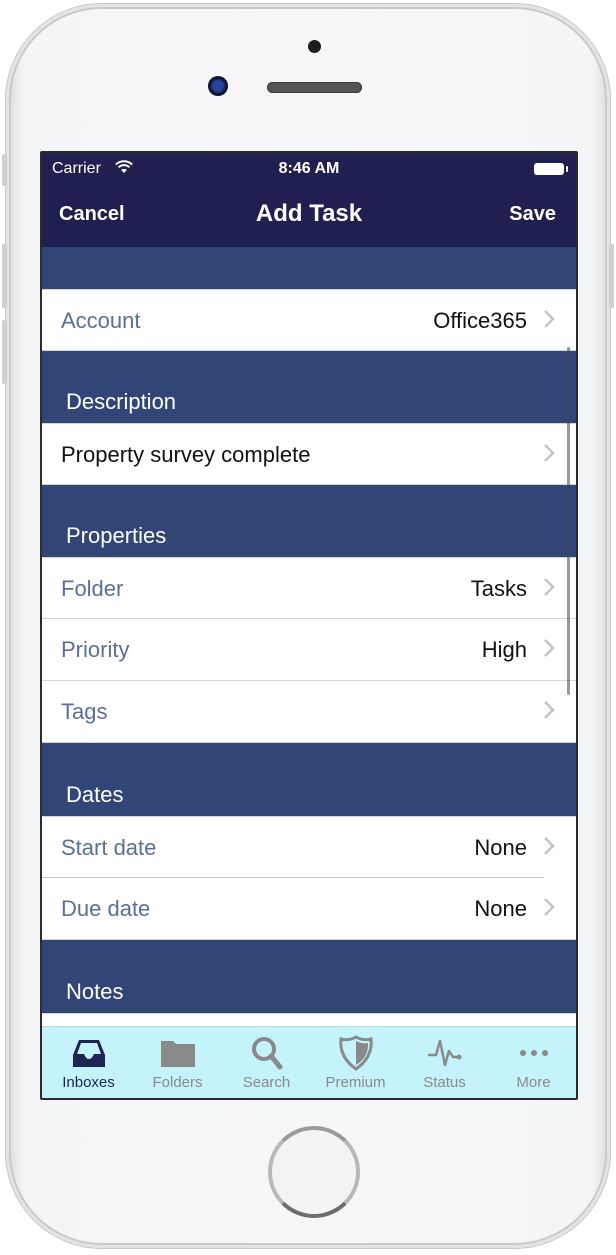 The image size is (616, 1255). Describe the element at coordinates (84, 711) in the screenshot. I see `row-label: Tags` at that location.